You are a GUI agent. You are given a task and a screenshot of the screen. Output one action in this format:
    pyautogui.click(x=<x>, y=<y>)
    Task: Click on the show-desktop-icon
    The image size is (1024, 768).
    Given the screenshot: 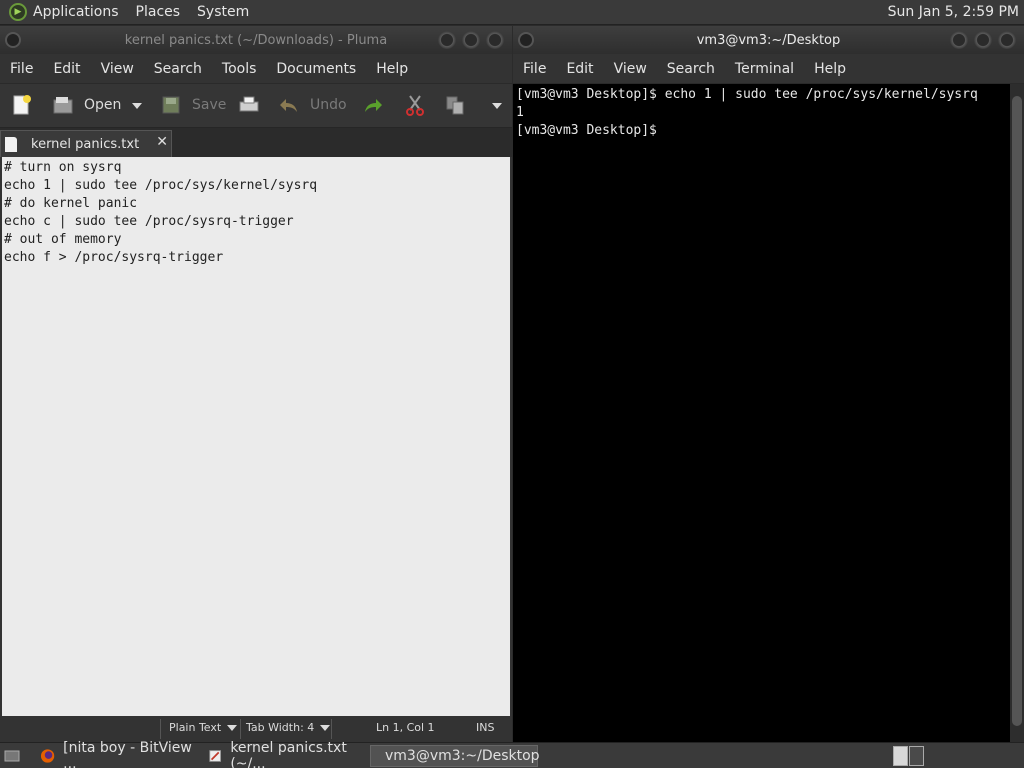 What is the action you would take?
    pyautogui.click(x=12, y=756)
    